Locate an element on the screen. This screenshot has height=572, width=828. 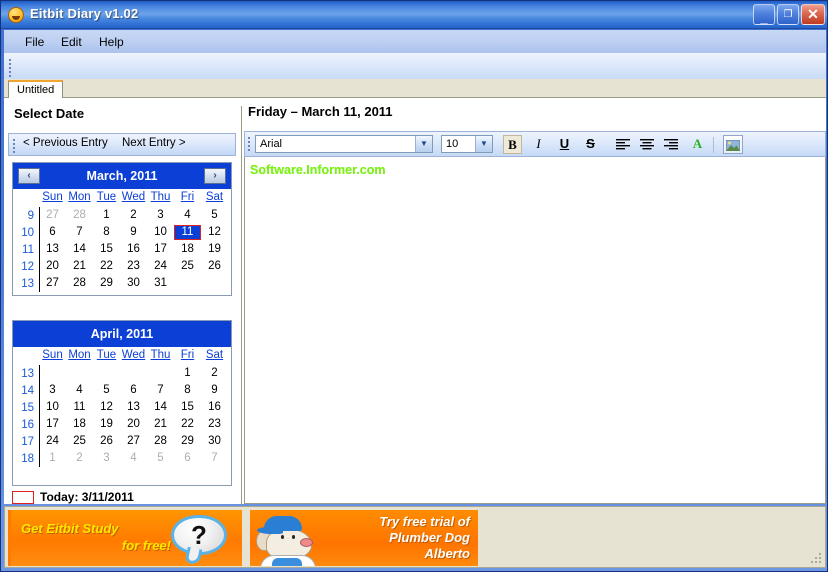
window-resize-grip is located at coordinates (817, 559).